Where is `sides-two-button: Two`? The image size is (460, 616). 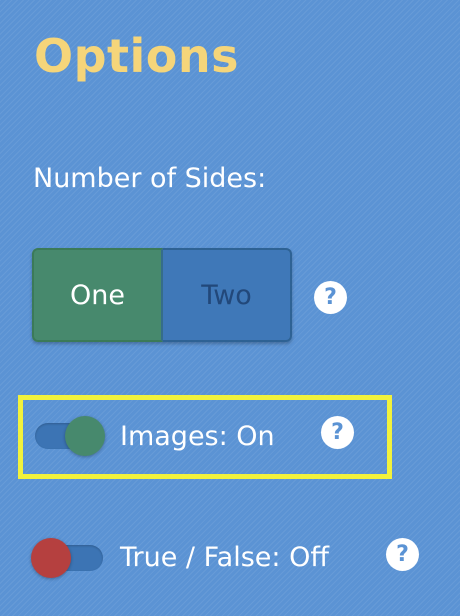 sides-two-button: Two is located at coordinates (227, 295).